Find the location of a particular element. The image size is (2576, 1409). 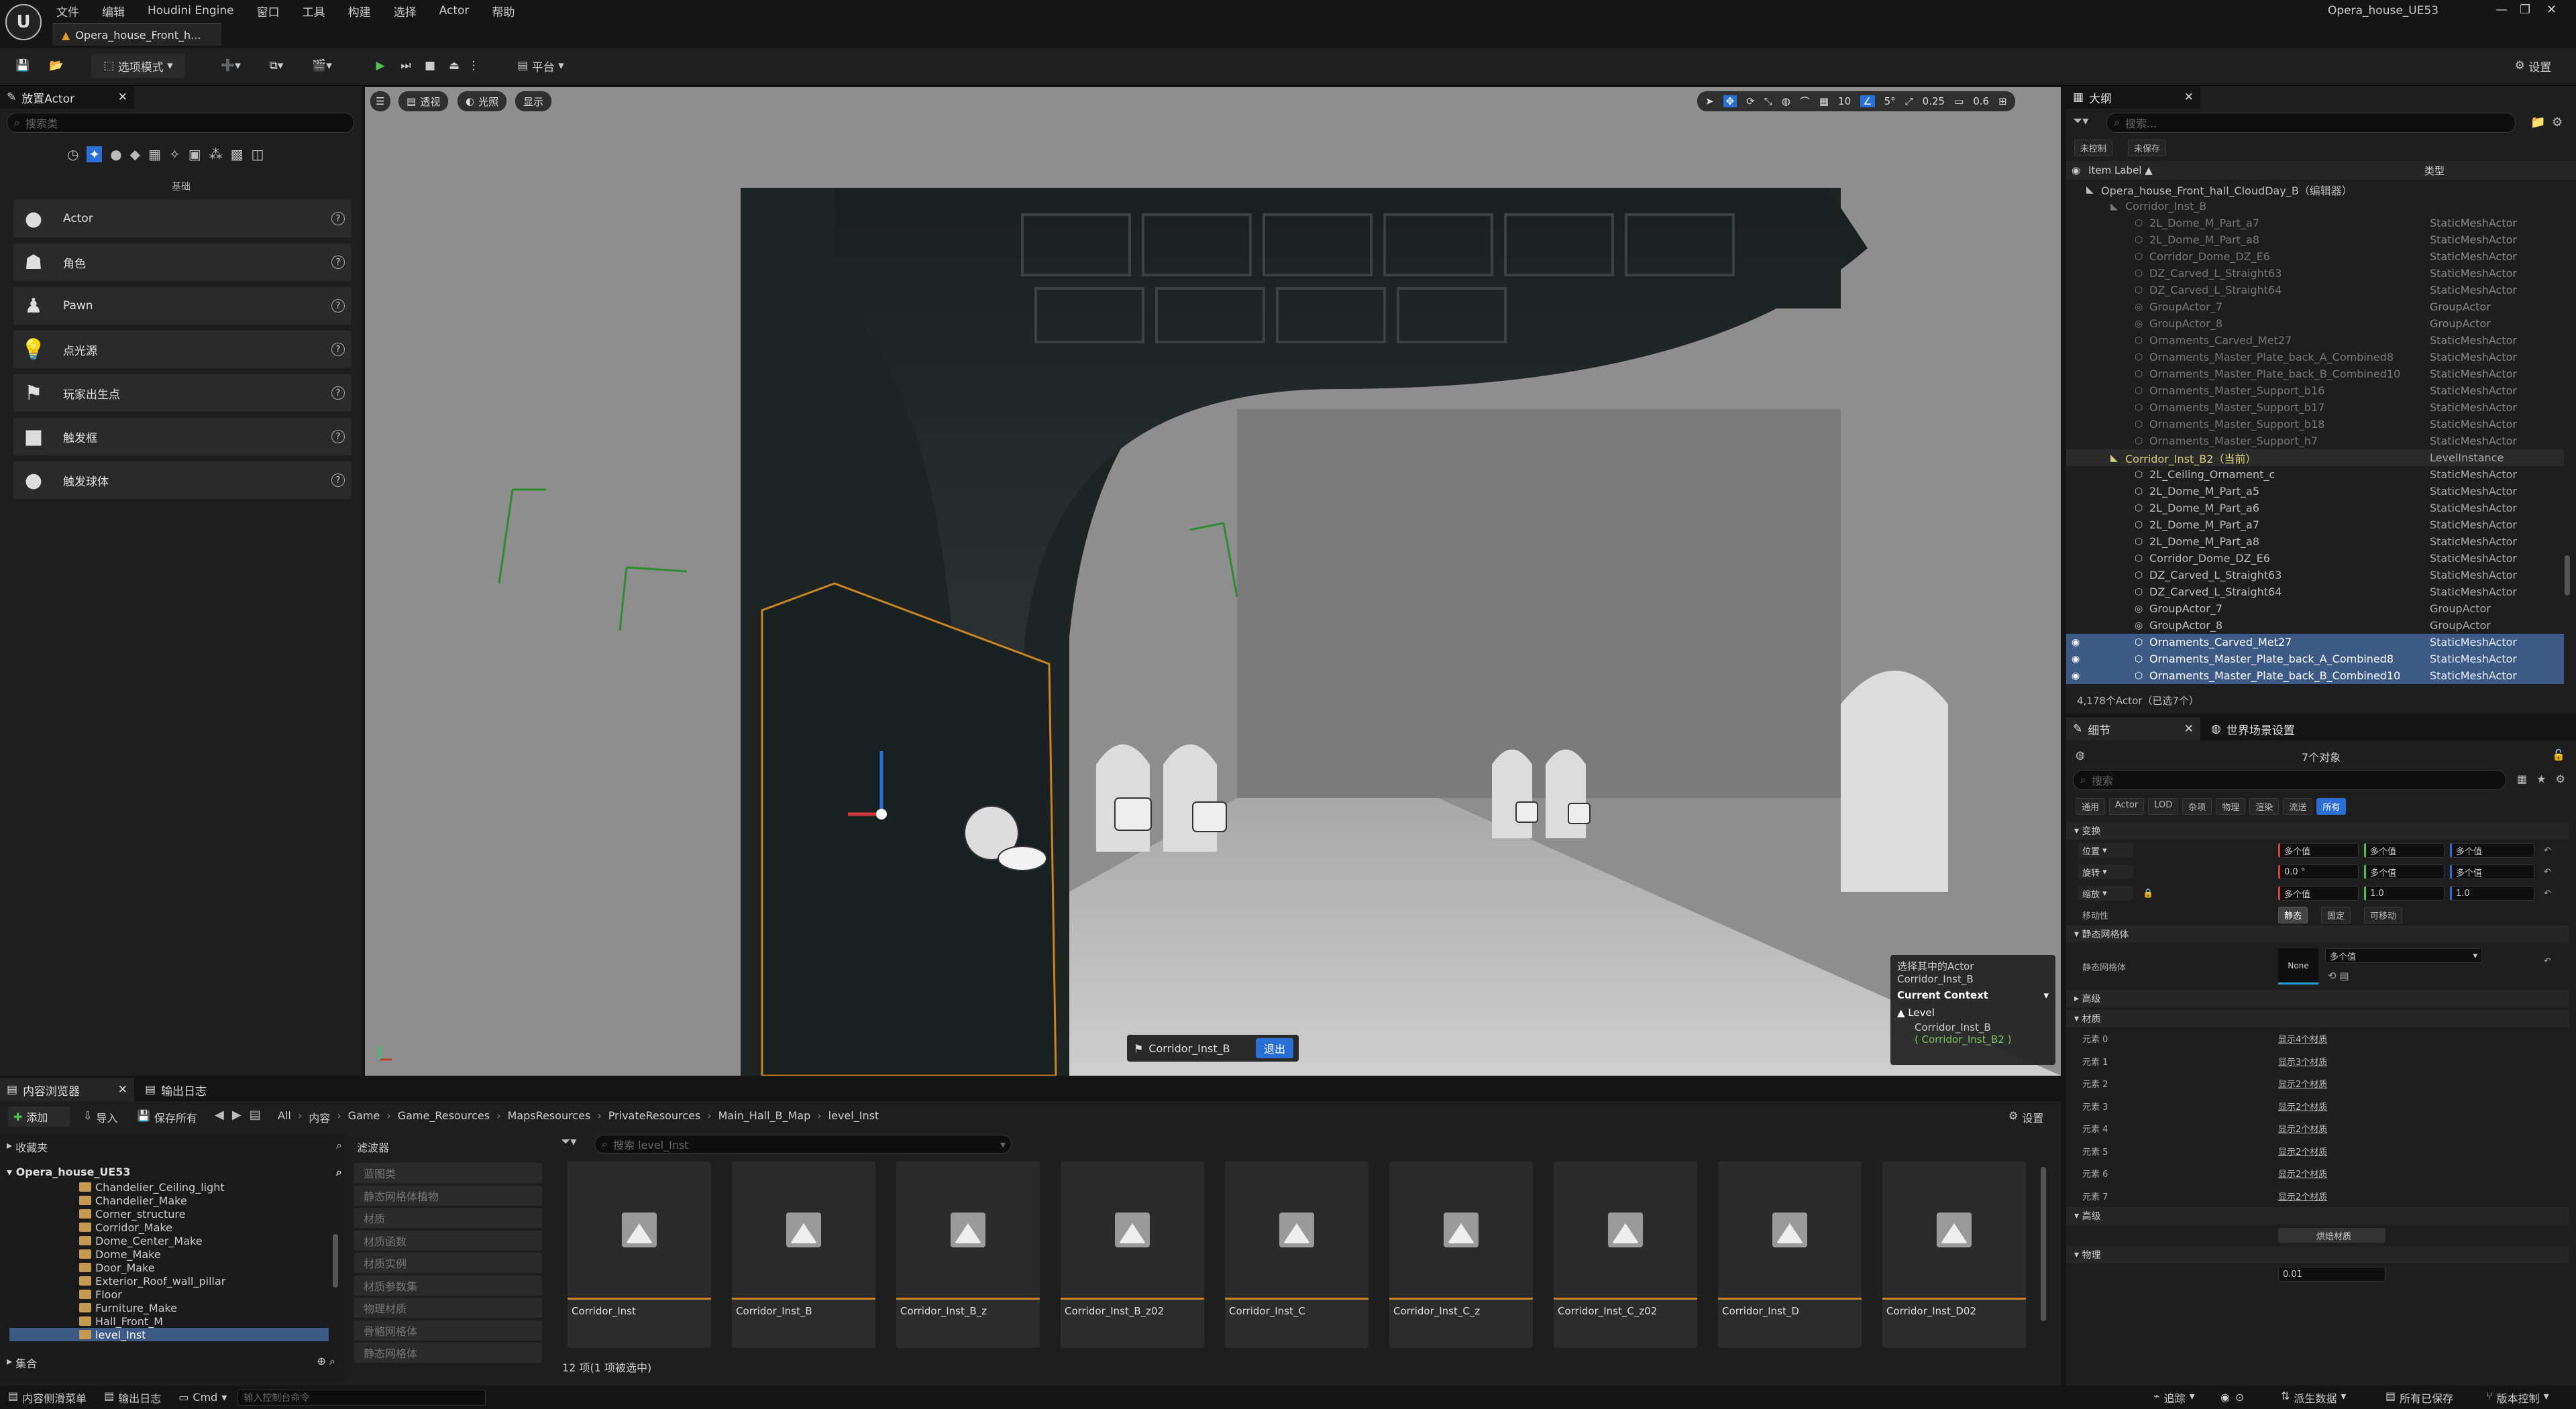

stop-icon: ■ is located at coordinates (430, 66).